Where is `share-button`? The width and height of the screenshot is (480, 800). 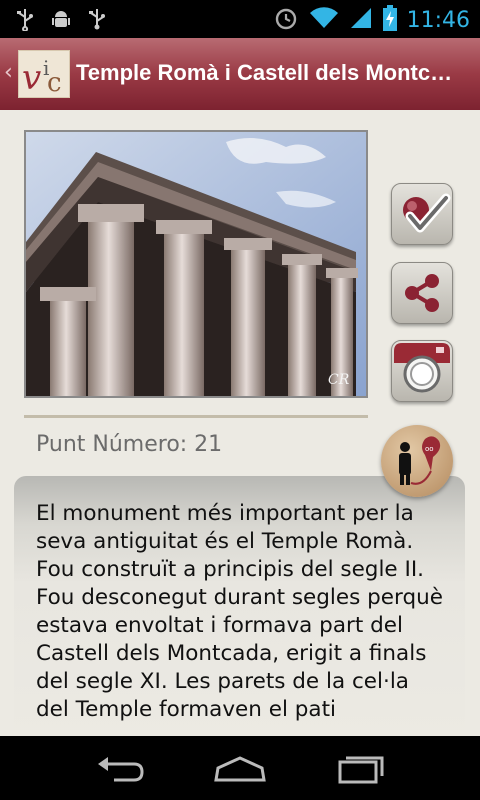 share-button is located at coordinates (422, 293).